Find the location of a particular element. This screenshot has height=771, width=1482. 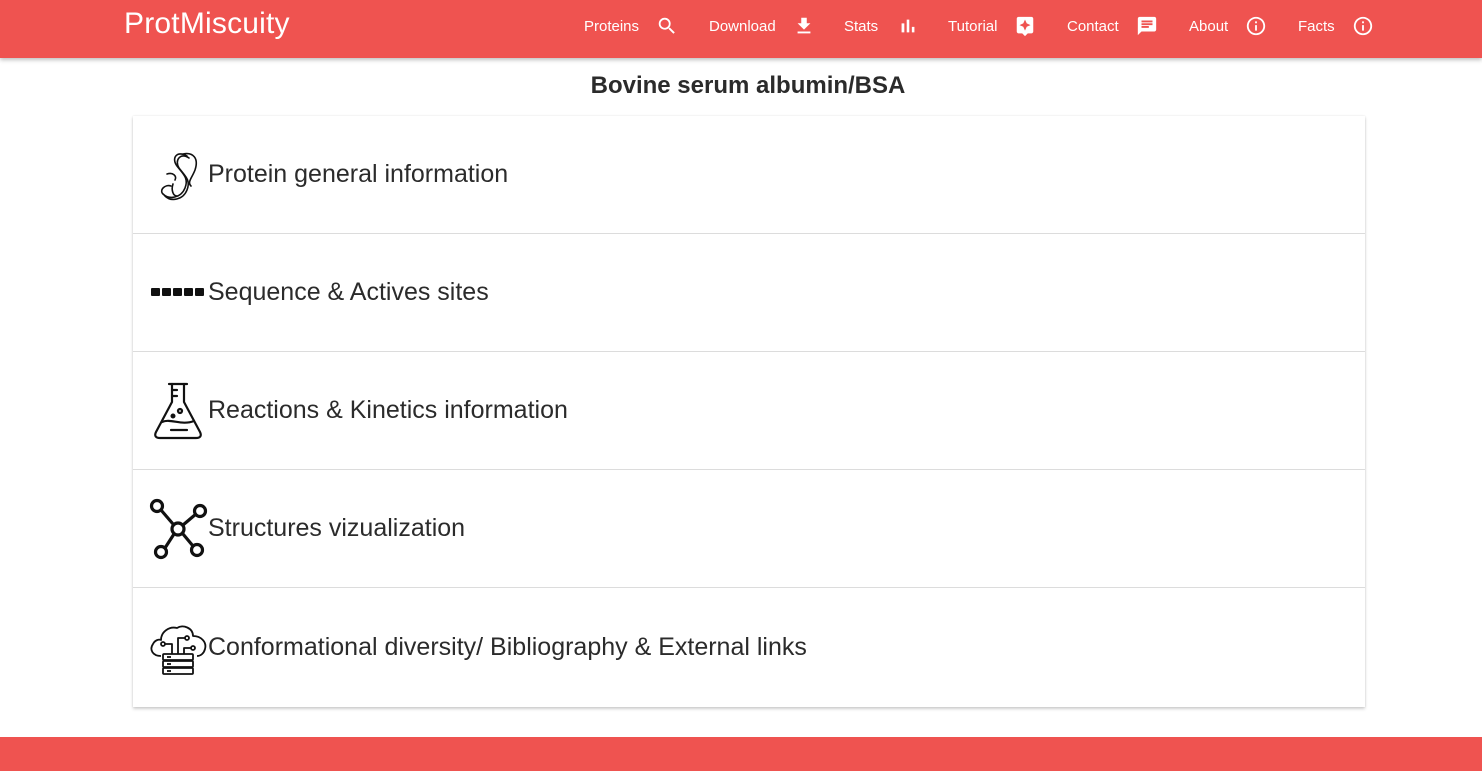

search-icon is located at coordinates (667, 26).